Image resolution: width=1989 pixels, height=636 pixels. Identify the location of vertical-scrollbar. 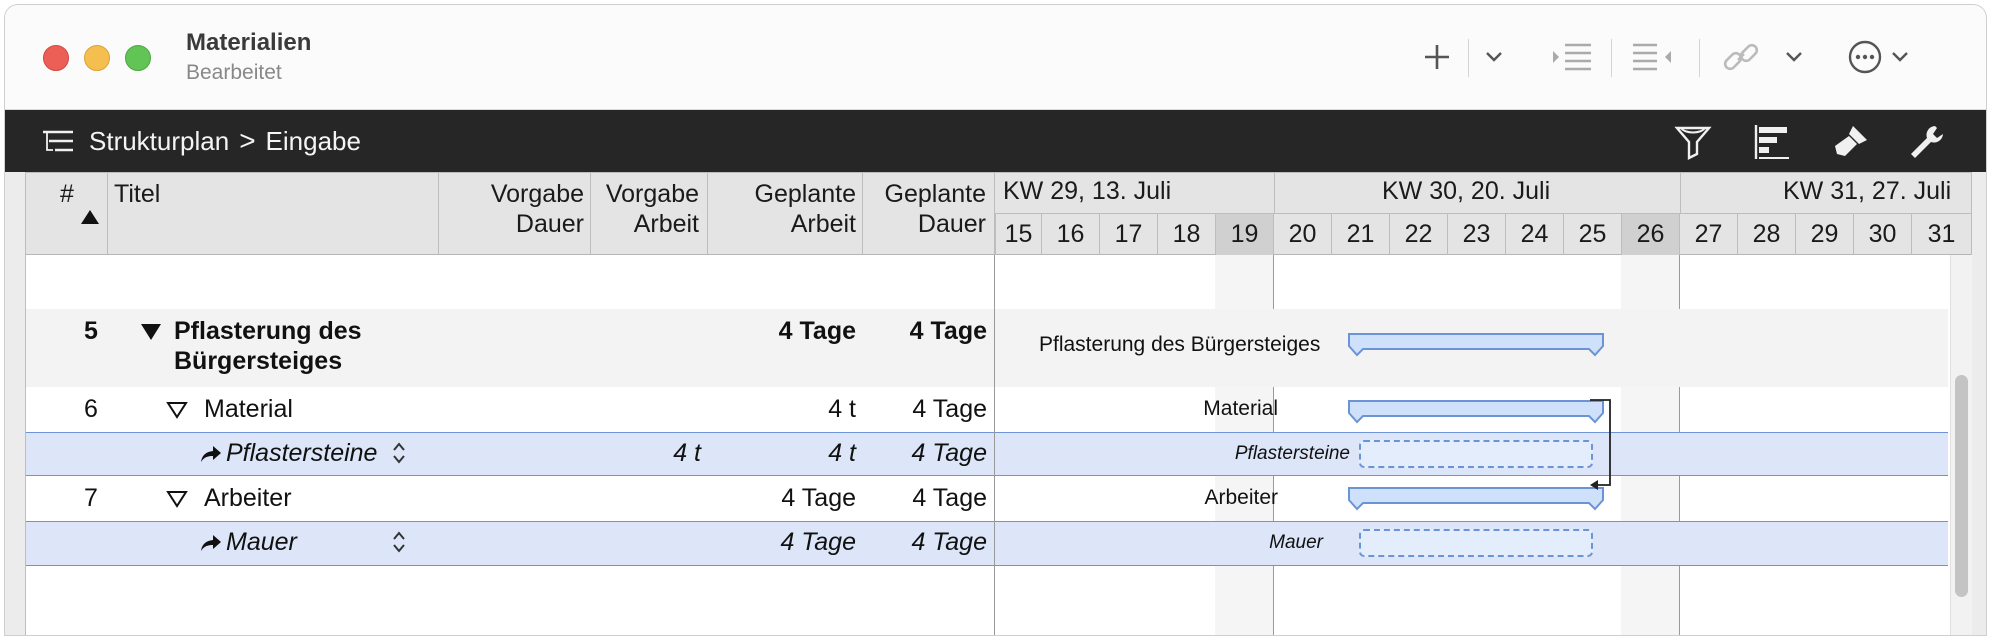
(1961, 445).